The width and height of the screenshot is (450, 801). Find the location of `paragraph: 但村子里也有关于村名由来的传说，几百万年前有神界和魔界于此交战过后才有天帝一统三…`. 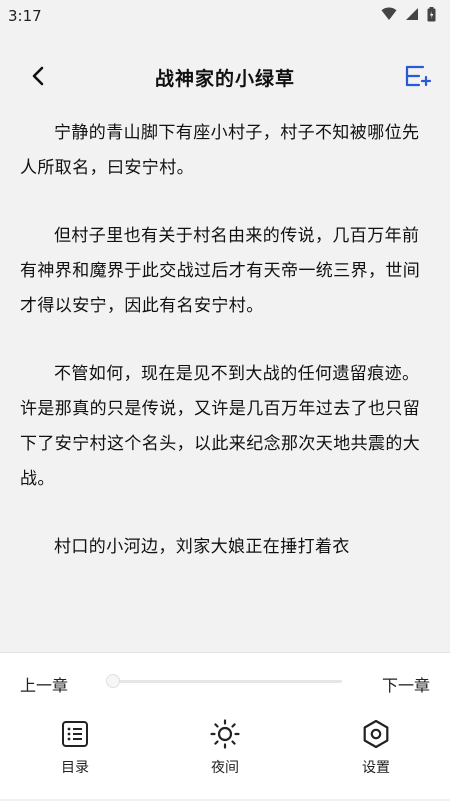

paragraph: 但村子里也有关于村名由来的传说，几百万年前有神界和魔界于此交战过后才有天帝一统三… is located at coordinates (220, 271).